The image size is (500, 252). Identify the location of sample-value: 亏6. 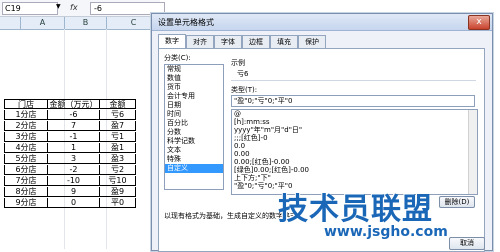
(243, 74).